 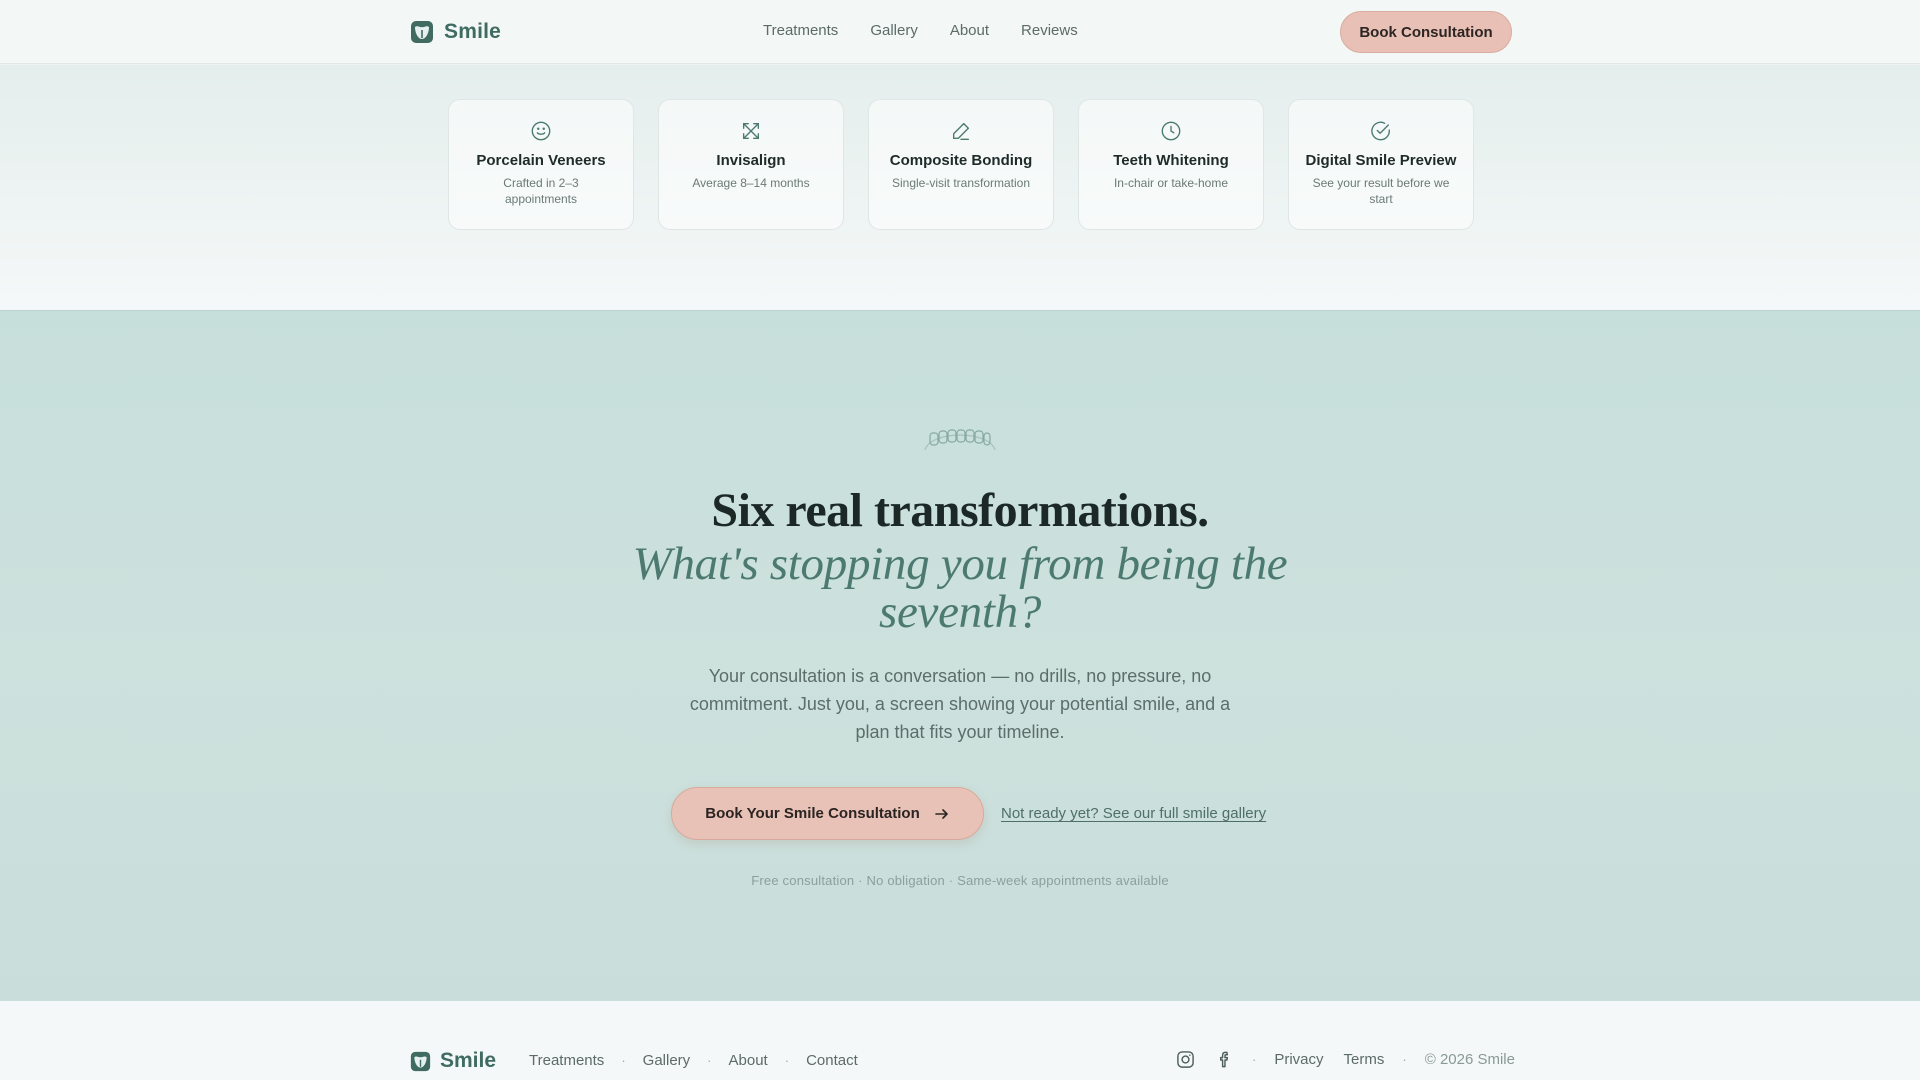 I want to click on privacy-link: Privacy, so click(x=1298, y=1059).